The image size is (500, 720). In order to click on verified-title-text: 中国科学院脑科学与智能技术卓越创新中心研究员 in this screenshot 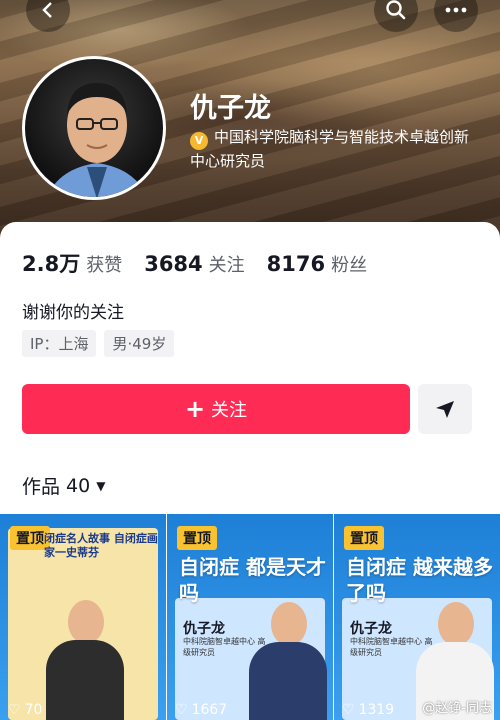, I will do `click(330, 149)`.